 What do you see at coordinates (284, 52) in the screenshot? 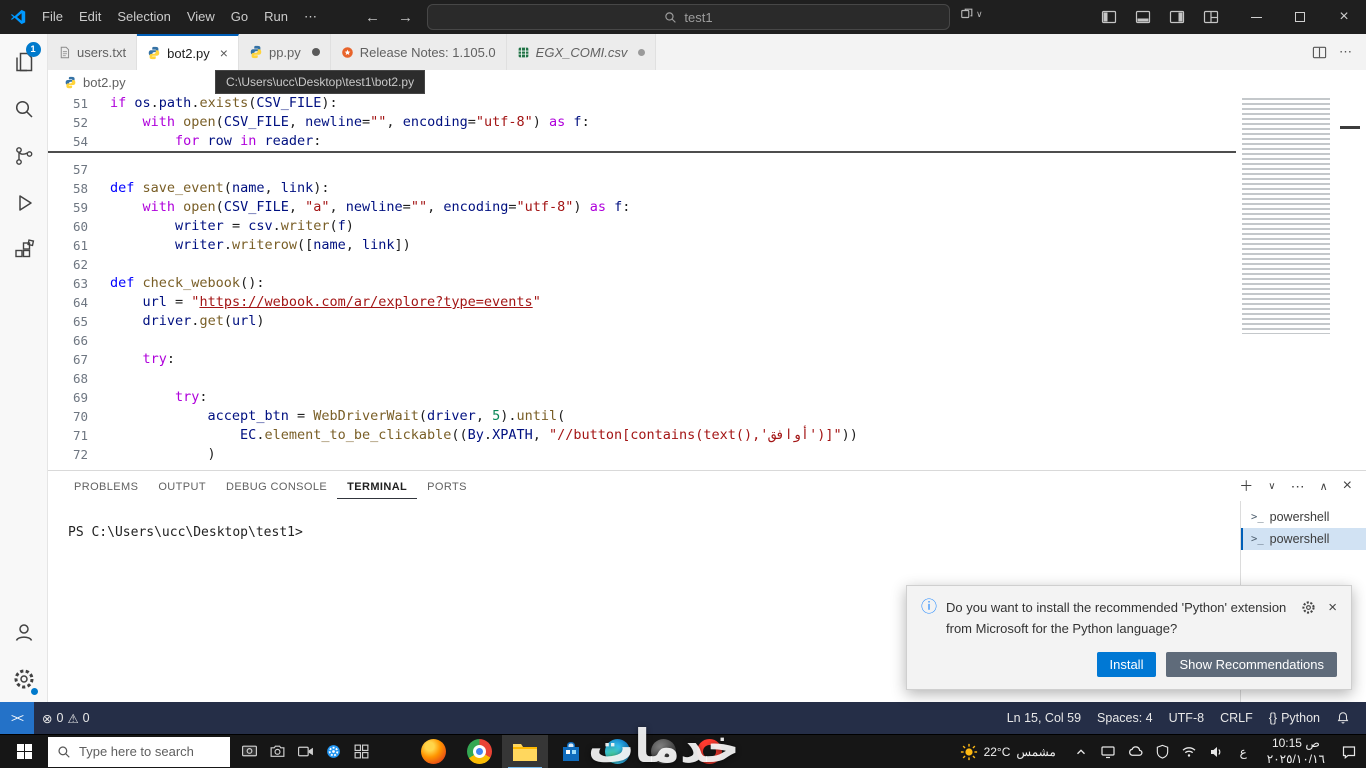
I see `tab-pp-py: pp.py` at bounding box center [284, 52].